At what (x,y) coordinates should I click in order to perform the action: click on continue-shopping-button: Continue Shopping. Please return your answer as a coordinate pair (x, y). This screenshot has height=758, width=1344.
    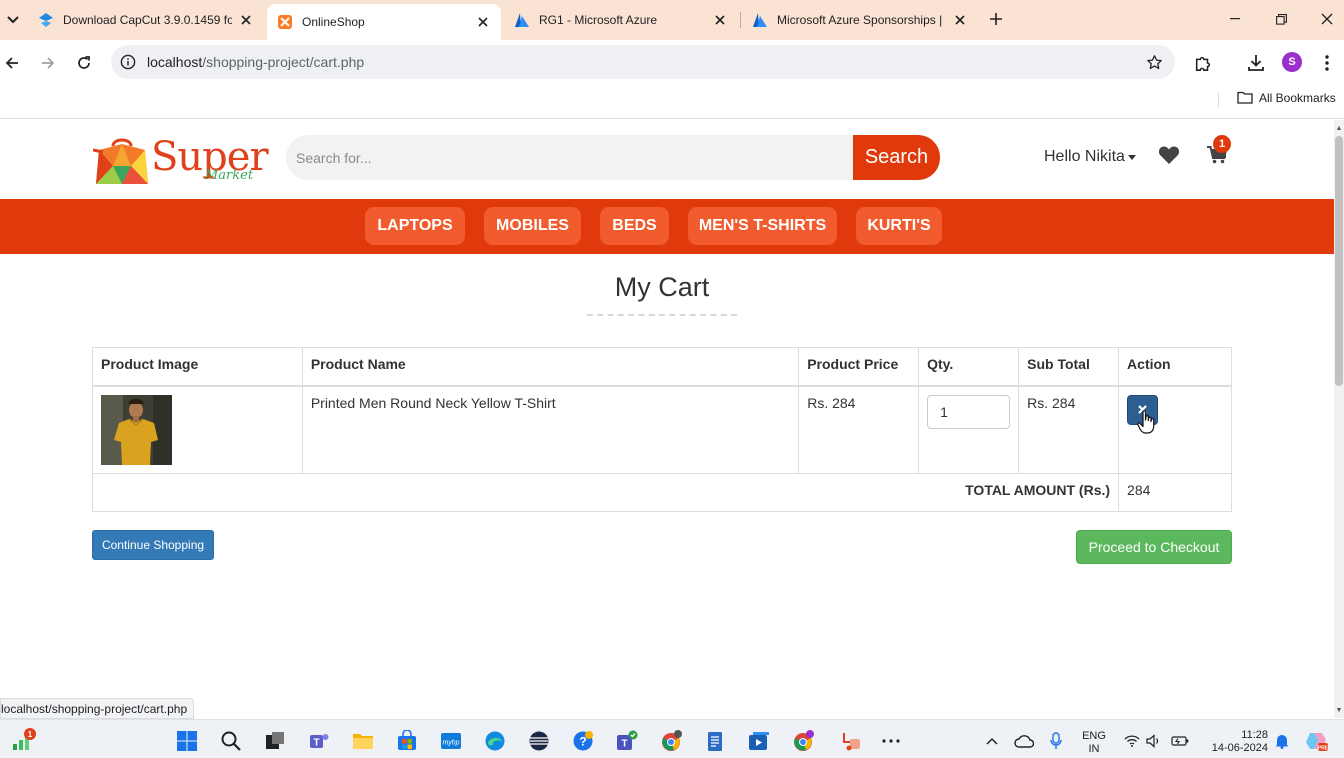
    Looking at the image, I should click on (153, 545).